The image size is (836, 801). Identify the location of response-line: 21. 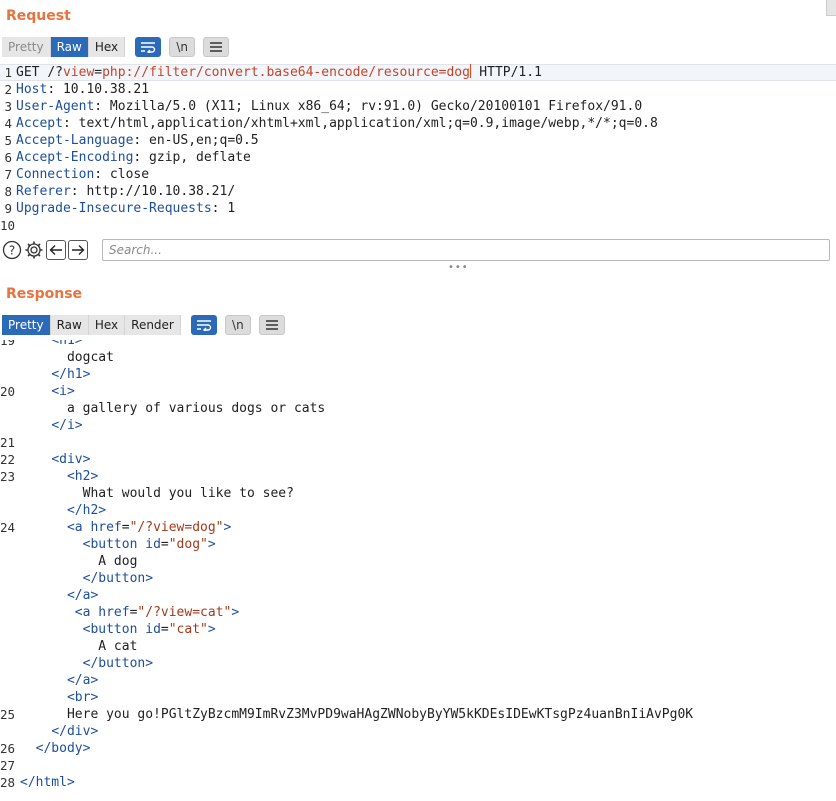
(418, 442).